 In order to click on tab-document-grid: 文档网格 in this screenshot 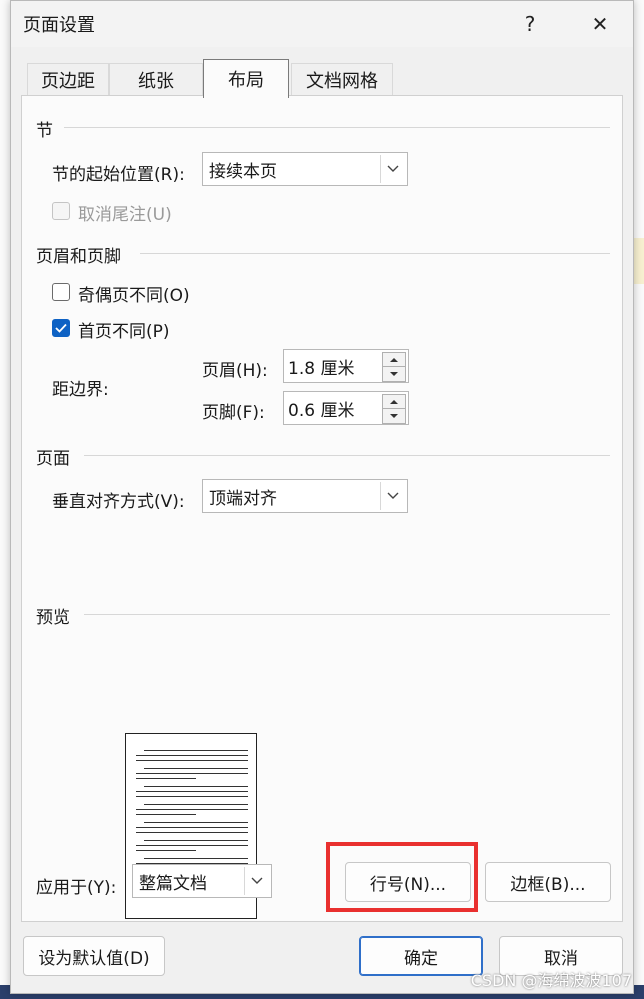, I will do `click(342, 79)`.